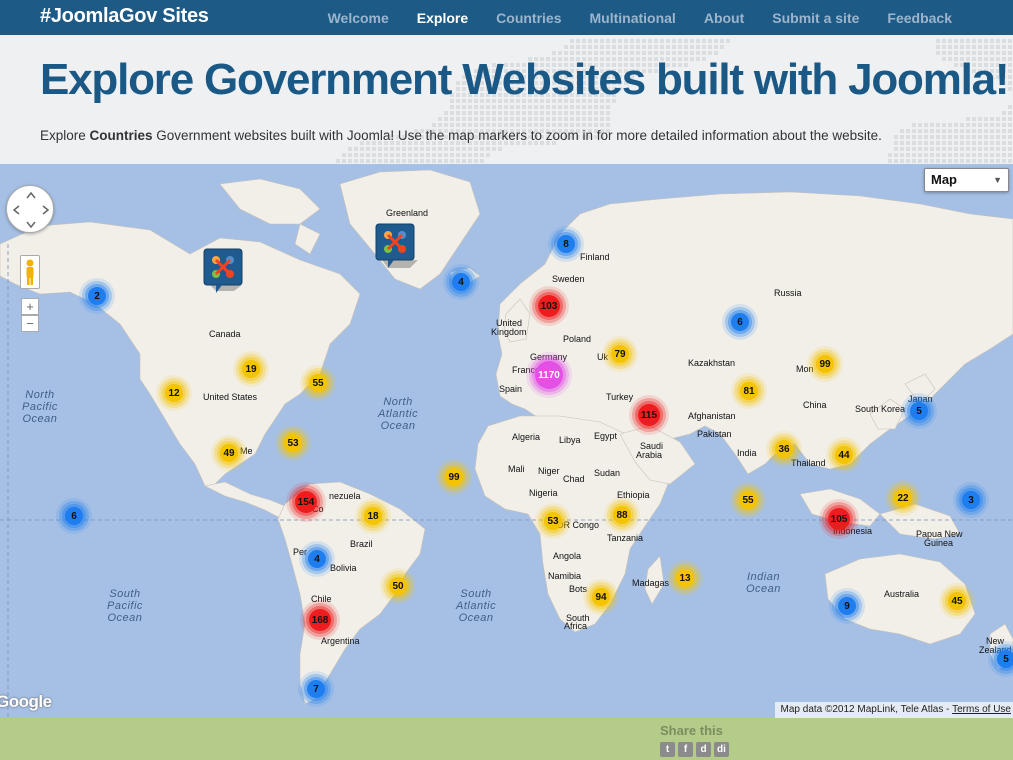  What do you see at coordinates (903, 498) in the screenshot?
I see `cluster-marker: 22` at bounding box center [903, 498].